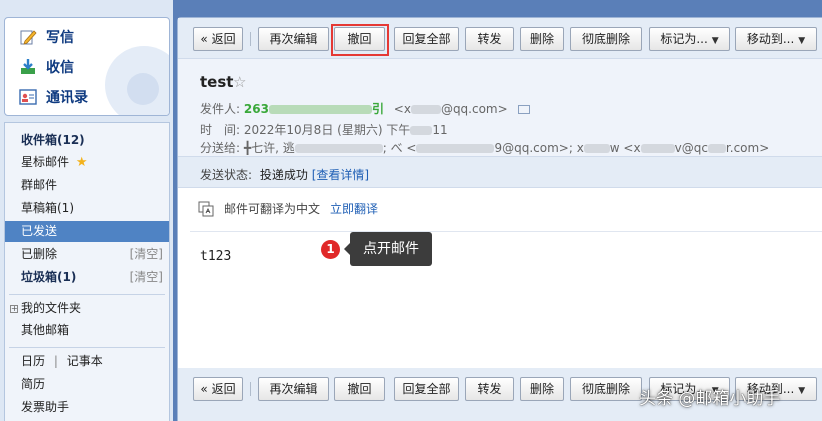  I want to click on sender-name: 263, so click(256, 109).